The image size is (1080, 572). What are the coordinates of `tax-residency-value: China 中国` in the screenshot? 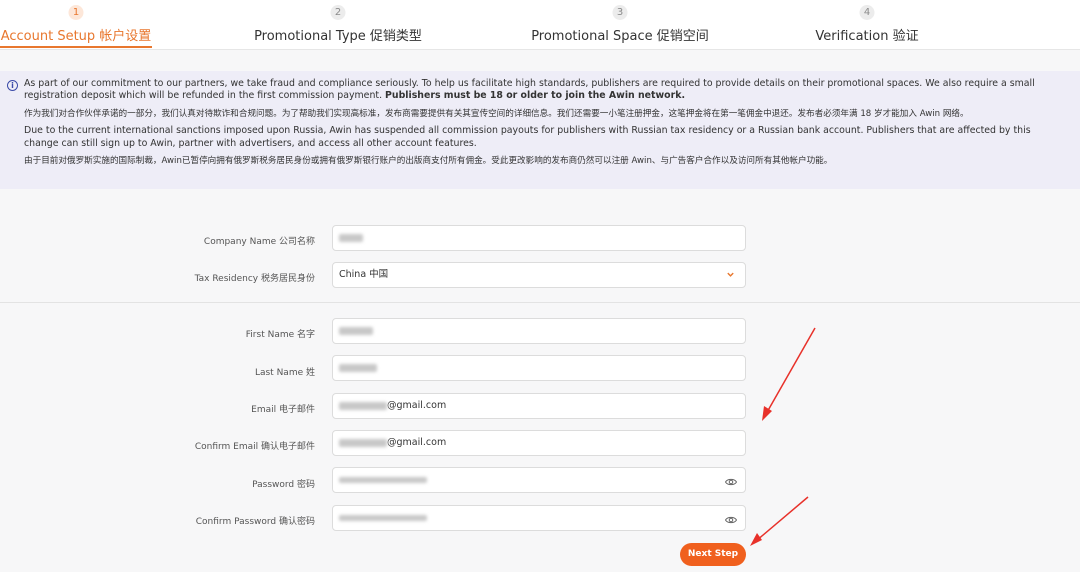 It's located at (364, 274).